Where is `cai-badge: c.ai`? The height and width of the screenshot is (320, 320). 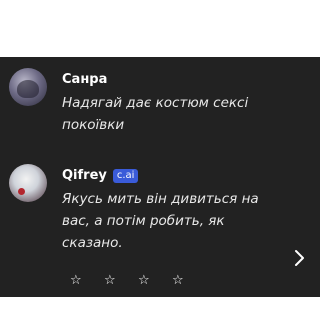 cai-badge: c.ai is located at coordinates (125, 175).